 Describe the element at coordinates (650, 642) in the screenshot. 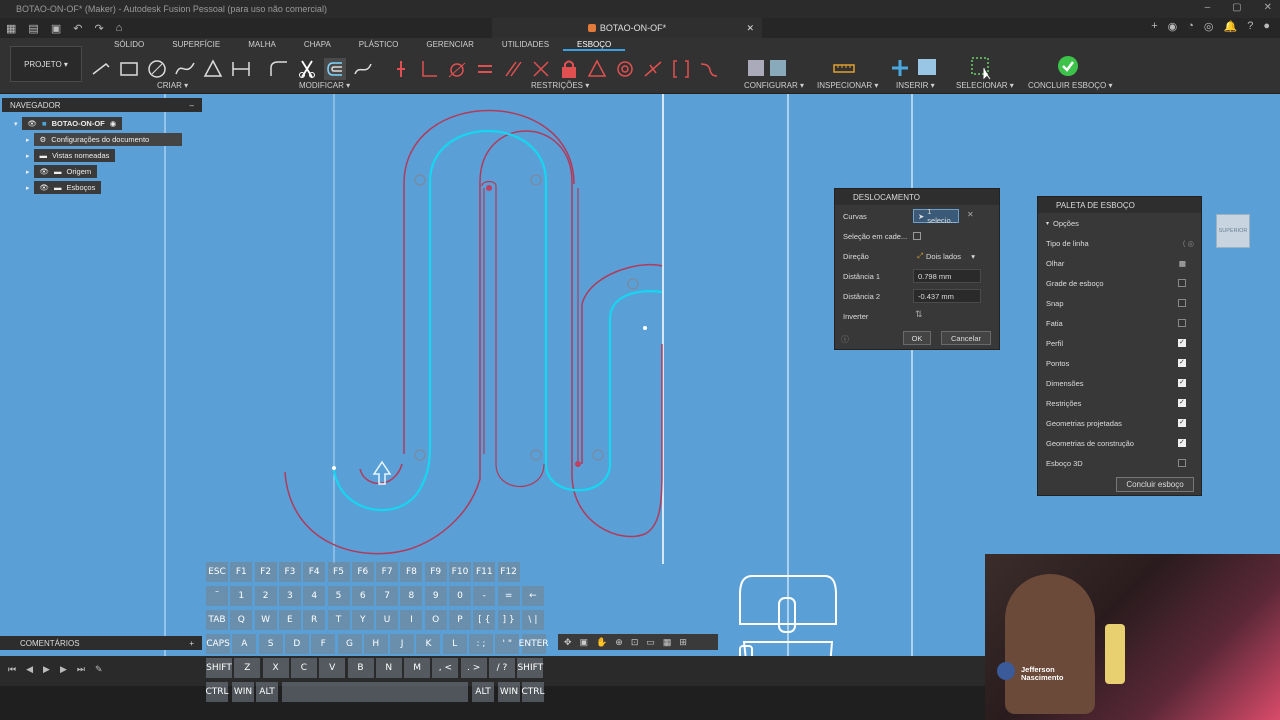

I see `display-settings-icon: ▭` at that location.